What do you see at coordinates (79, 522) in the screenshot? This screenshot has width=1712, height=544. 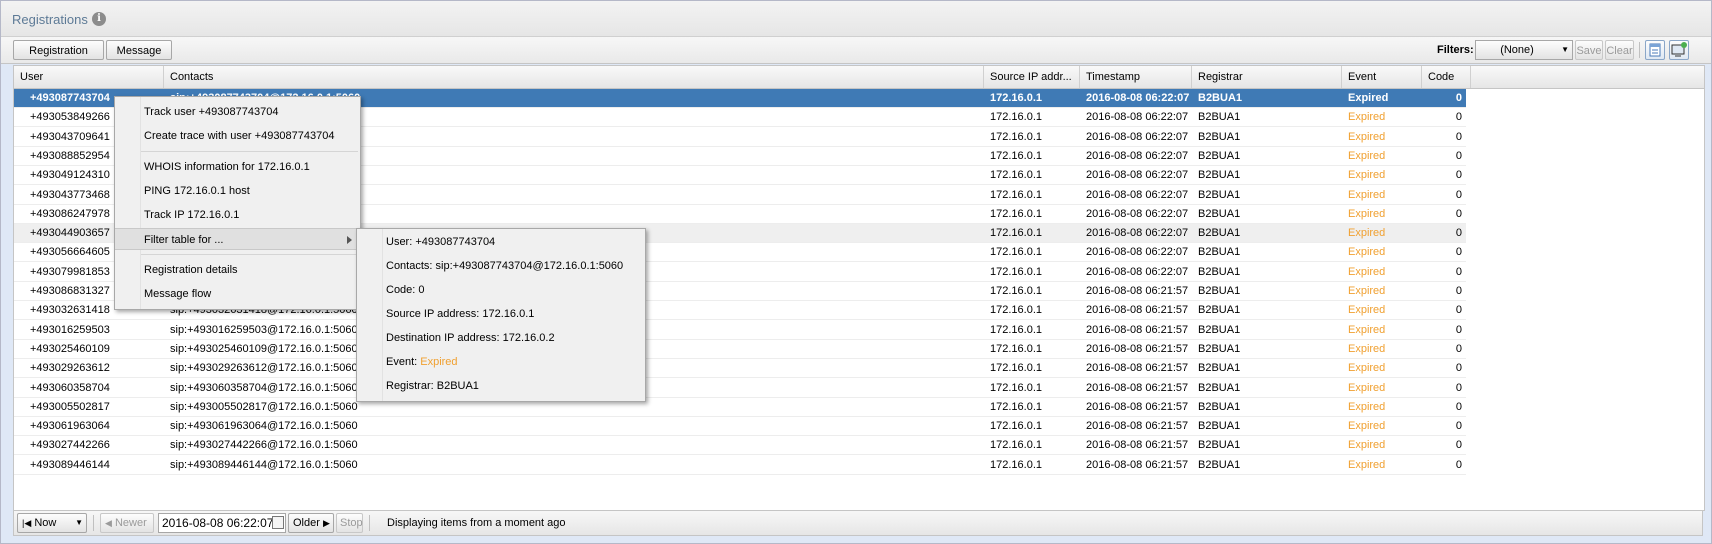 I see `chevron-down-icon: ▼` at bounding box center [79, 522].